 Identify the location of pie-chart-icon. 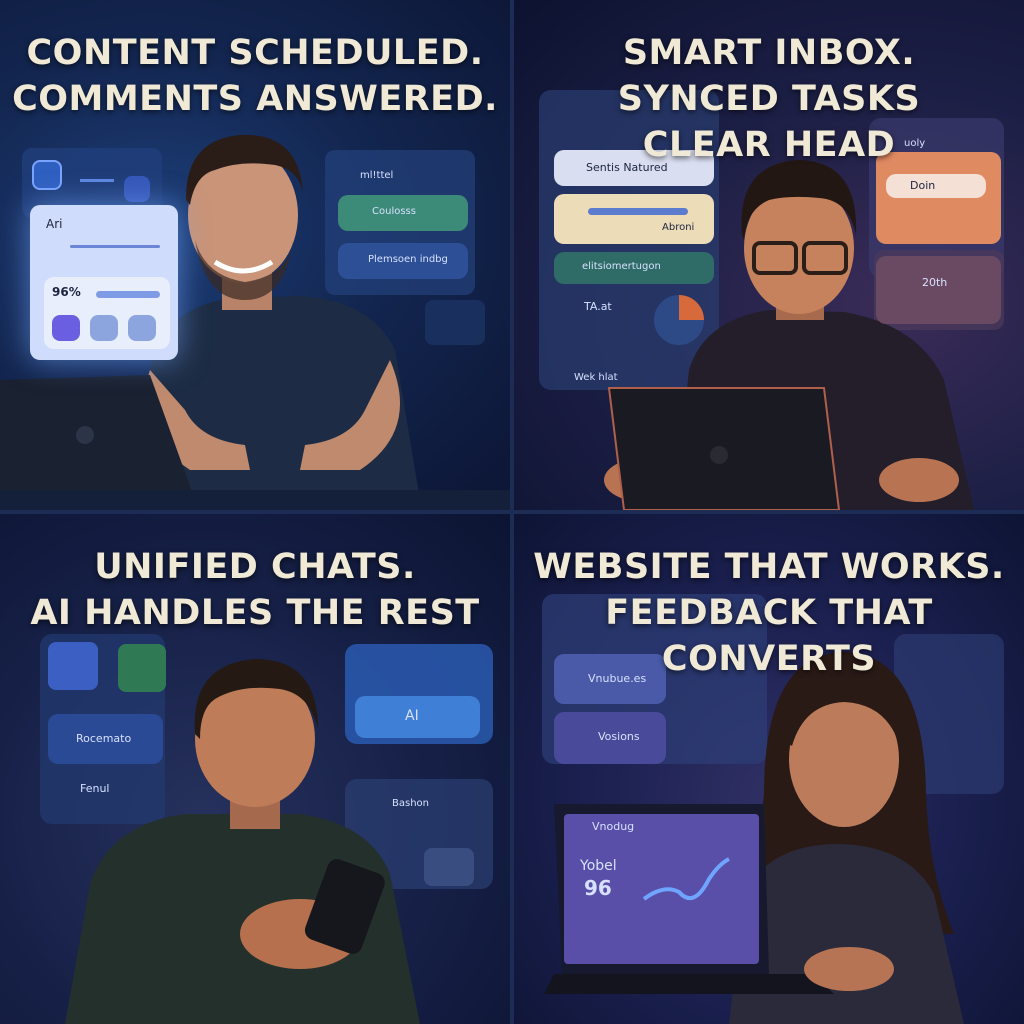
(679, 320).